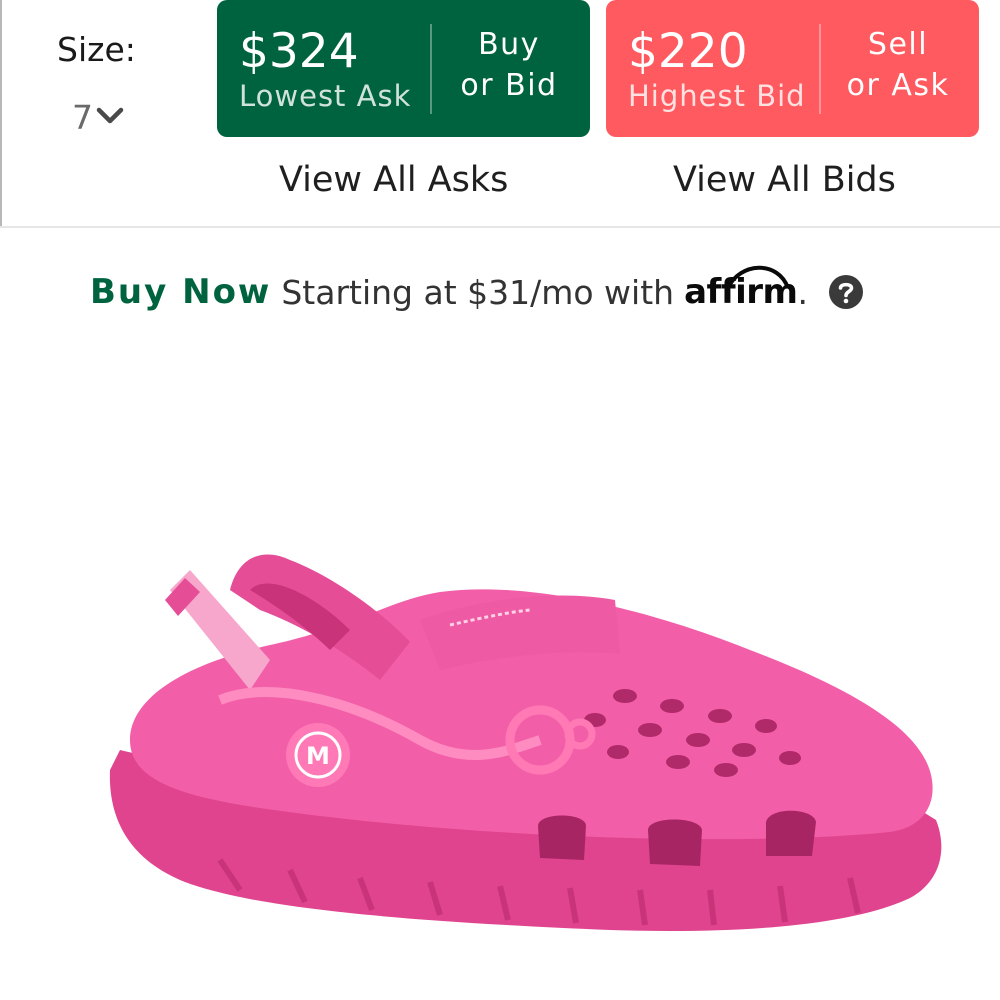 This screenshot has width=1000, height=1000. Describe the element at coordinates (102, 75) in the screenshot. I see `size-selector-block: Size: 7` at that location.